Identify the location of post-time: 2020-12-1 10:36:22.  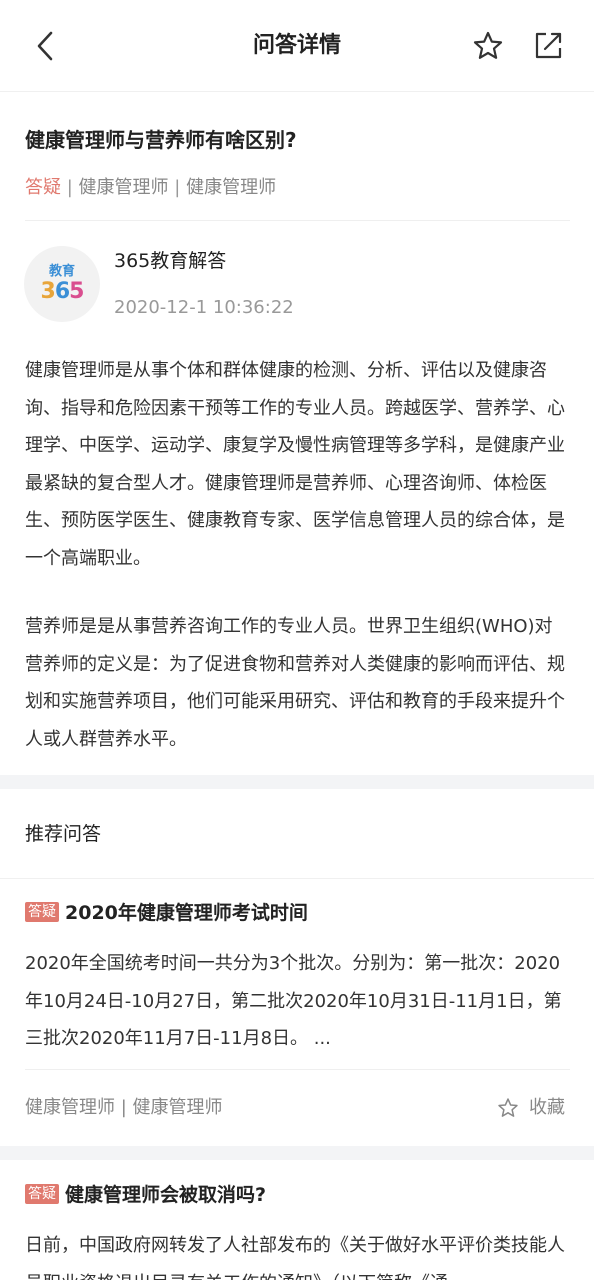
(204, 307).